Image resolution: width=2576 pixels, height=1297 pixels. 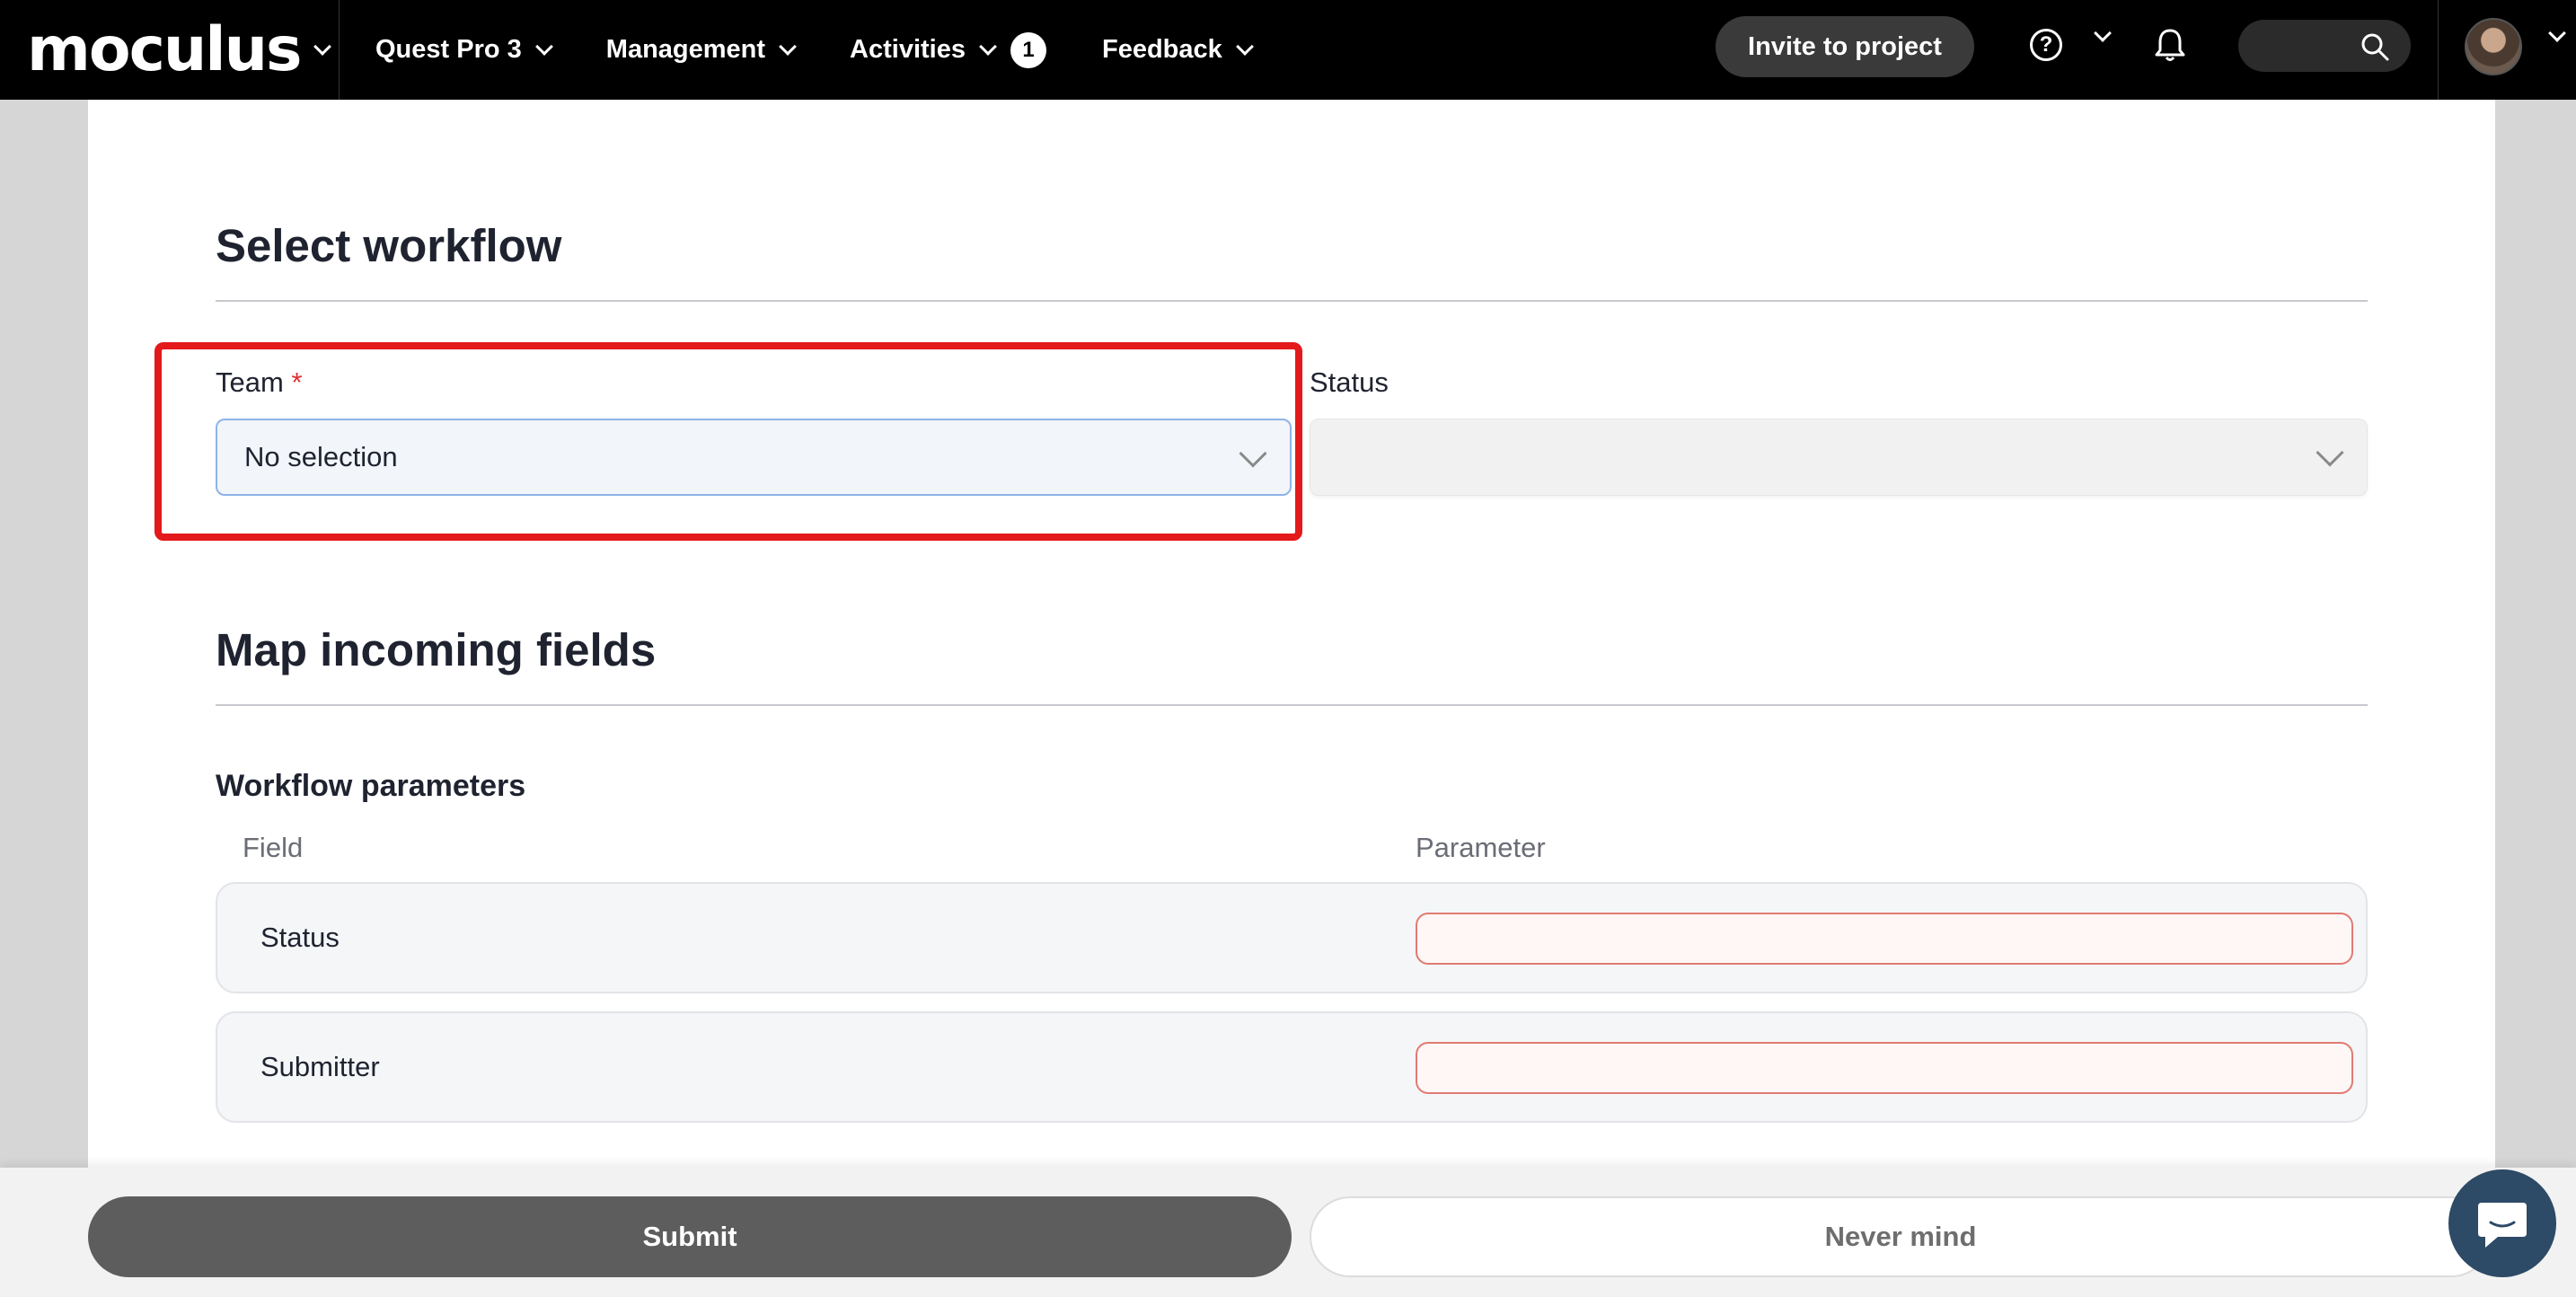 I want to click on highlight-box, so click(x=728, y=441).